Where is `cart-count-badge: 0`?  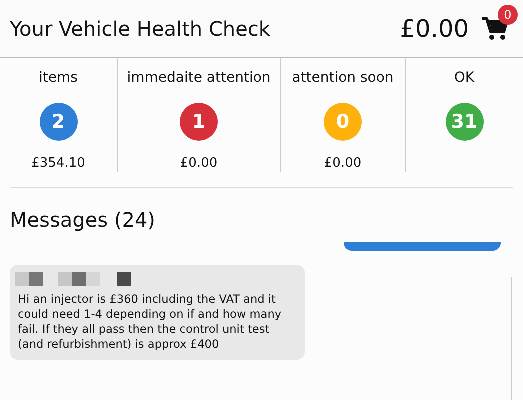
cart-count-badge: 0 is located at coordinates (508, 15).